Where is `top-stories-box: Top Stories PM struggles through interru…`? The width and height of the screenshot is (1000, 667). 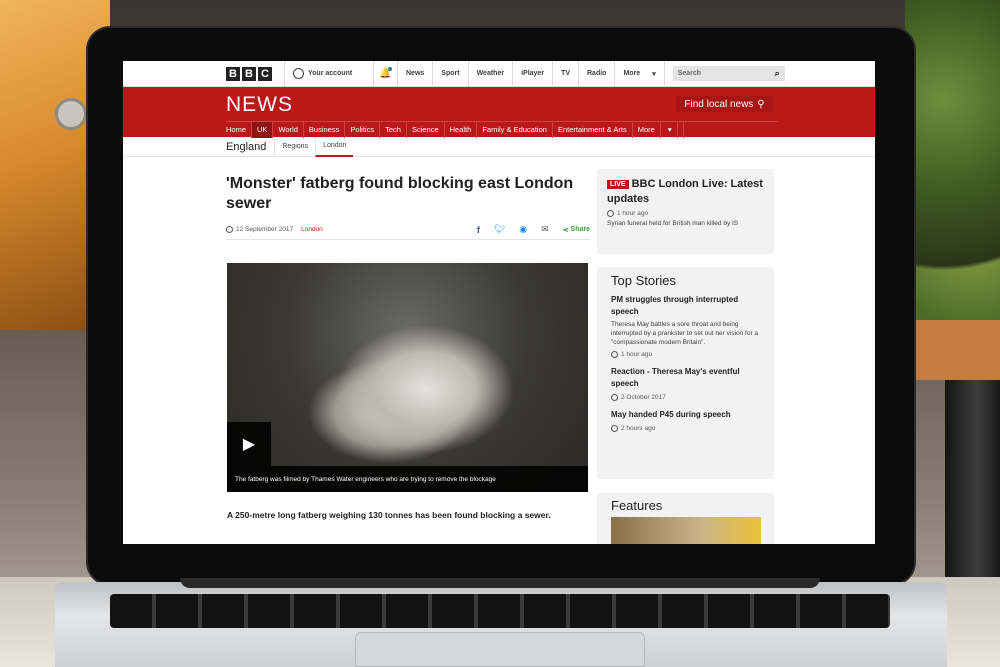 top-stories-box: Top Stories PM struggles through interru… is located at coordinates (685, 373).